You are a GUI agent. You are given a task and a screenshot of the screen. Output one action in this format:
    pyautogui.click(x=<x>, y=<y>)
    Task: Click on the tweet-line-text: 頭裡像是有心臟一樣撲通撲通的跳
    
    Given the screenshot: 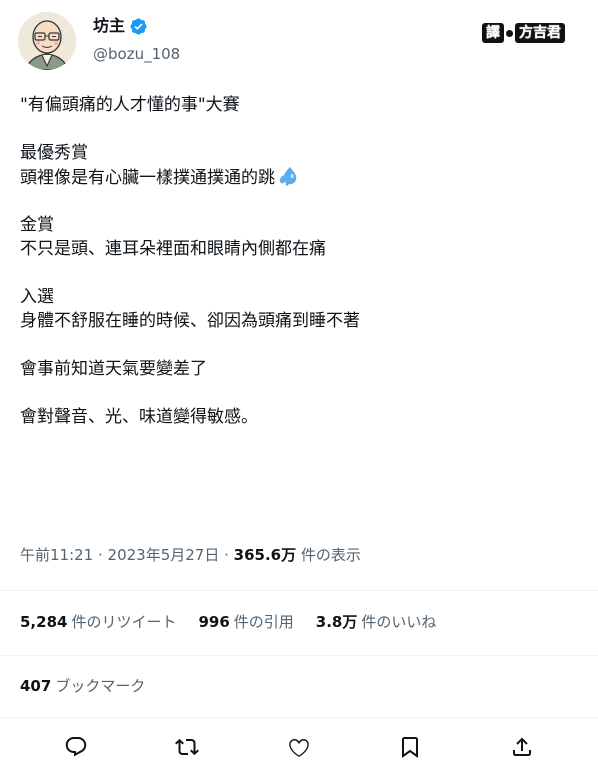 What is the action you would take?
    pyautogui.click(x=147, y=178)
    